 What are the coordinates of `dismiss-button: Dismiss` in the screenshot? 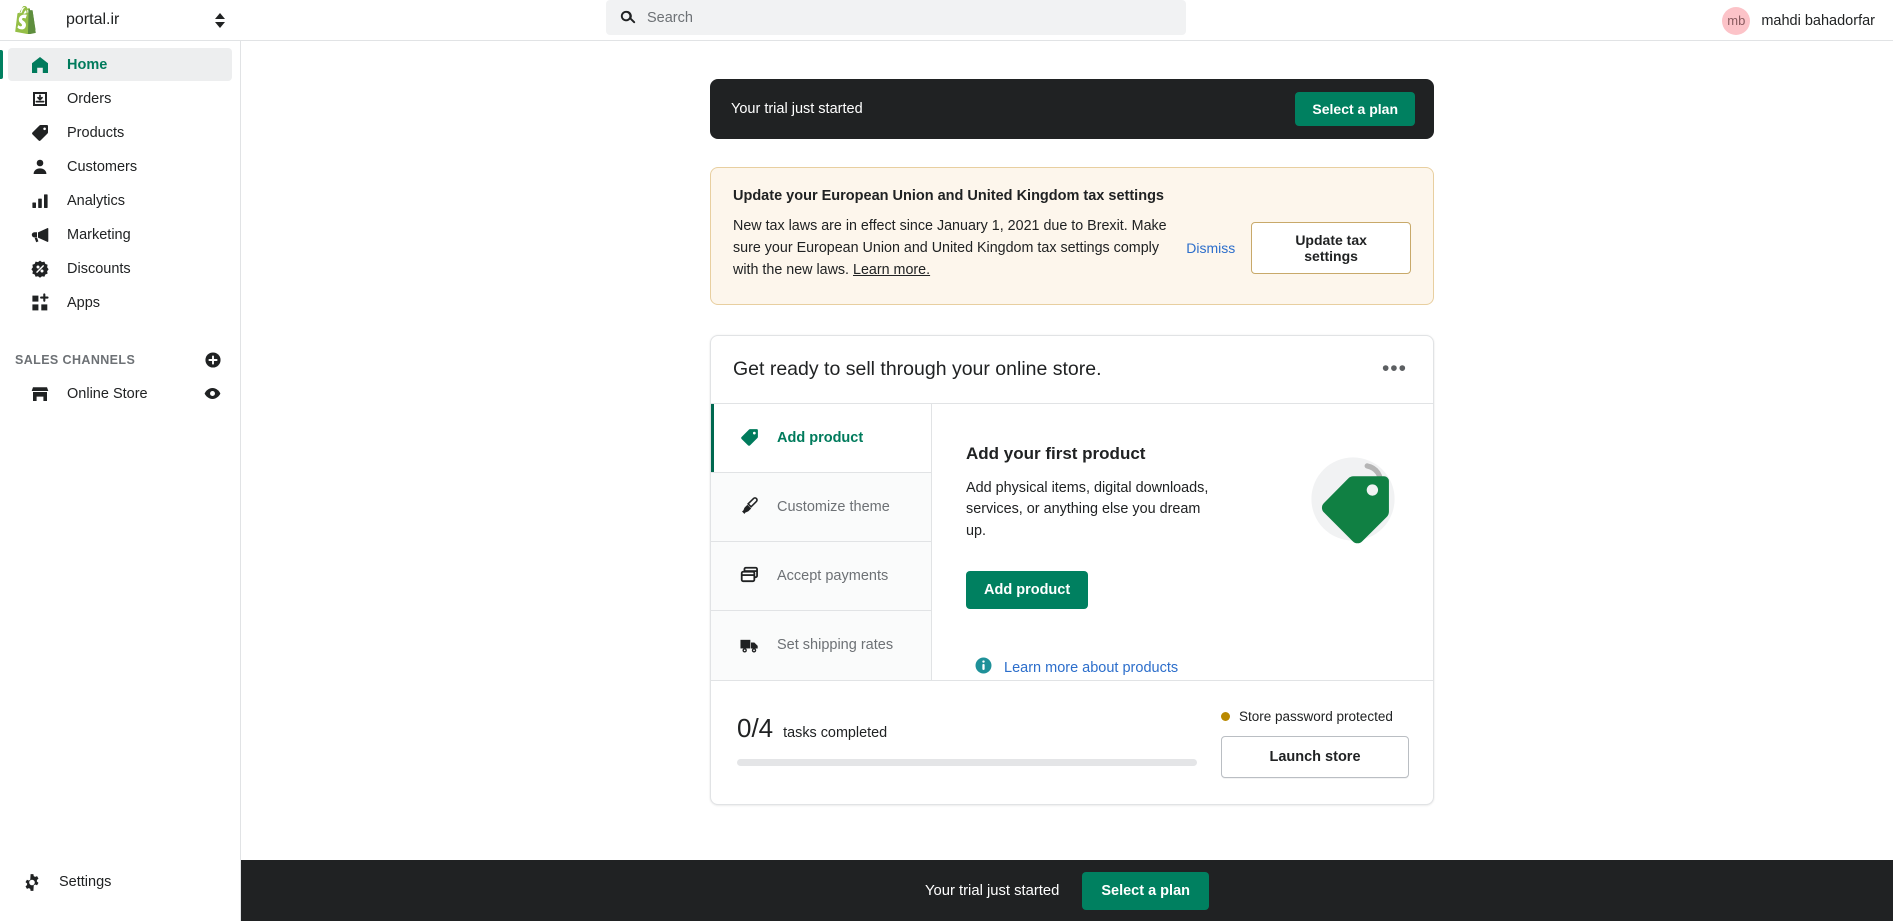 It's located at (1210, 248).